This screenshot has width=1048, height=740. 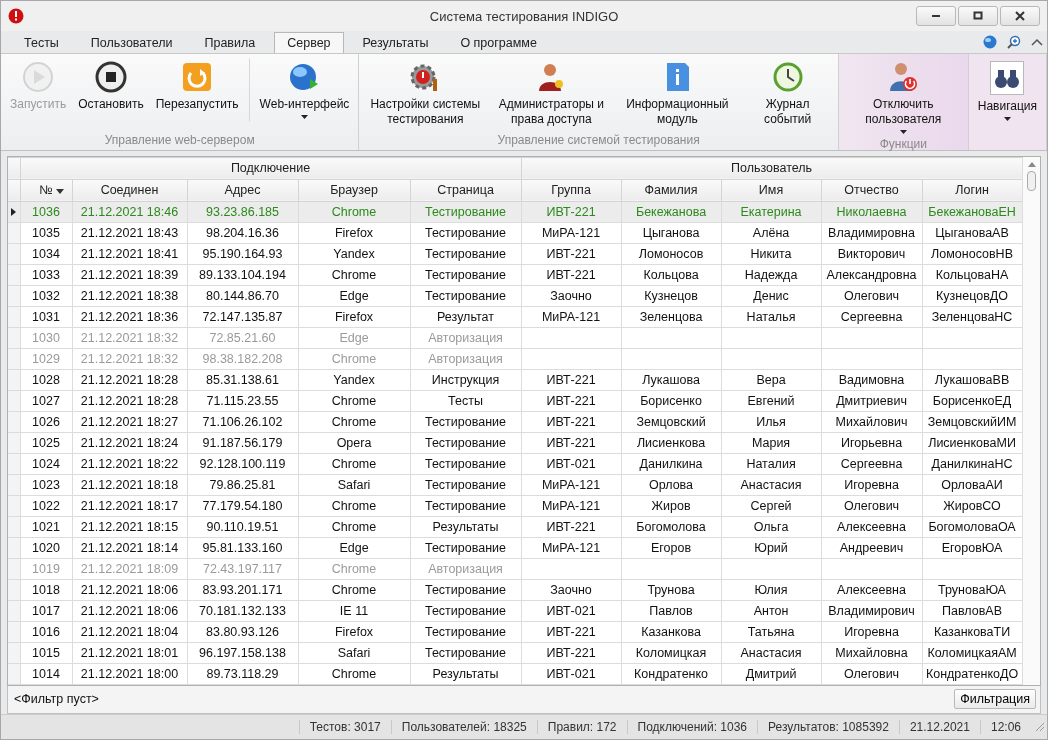 I want to click on ribbon-button: Перезапустить, so click(x=197, y=86).